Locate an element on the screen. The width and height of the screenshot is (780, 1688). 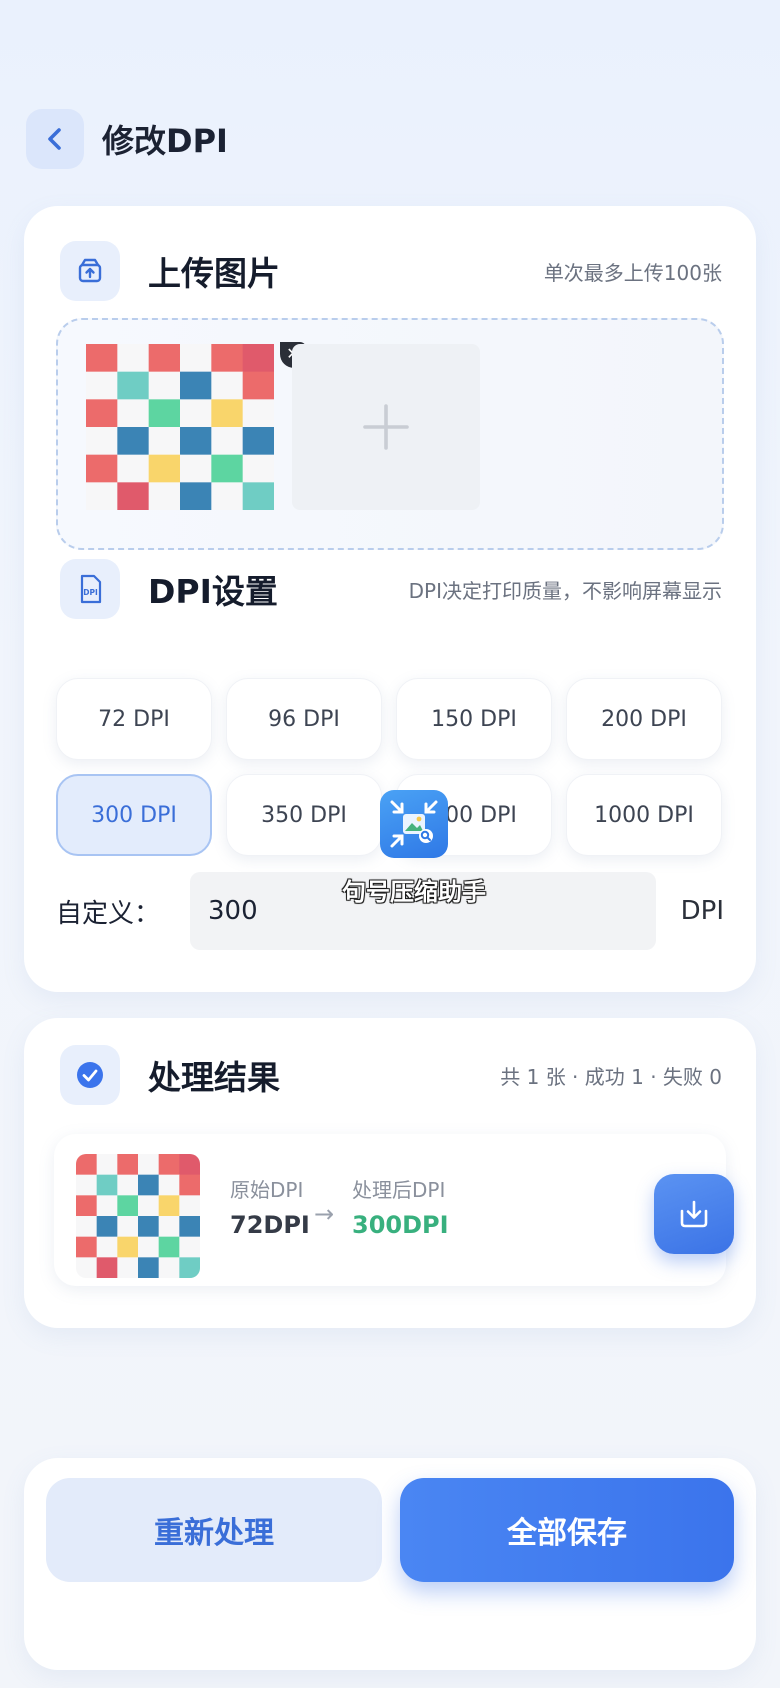
dpi-section-header: DPI DPI设置 DPI决定打印质量，不影响屏幕显示 is located at coordinates (391, 589).